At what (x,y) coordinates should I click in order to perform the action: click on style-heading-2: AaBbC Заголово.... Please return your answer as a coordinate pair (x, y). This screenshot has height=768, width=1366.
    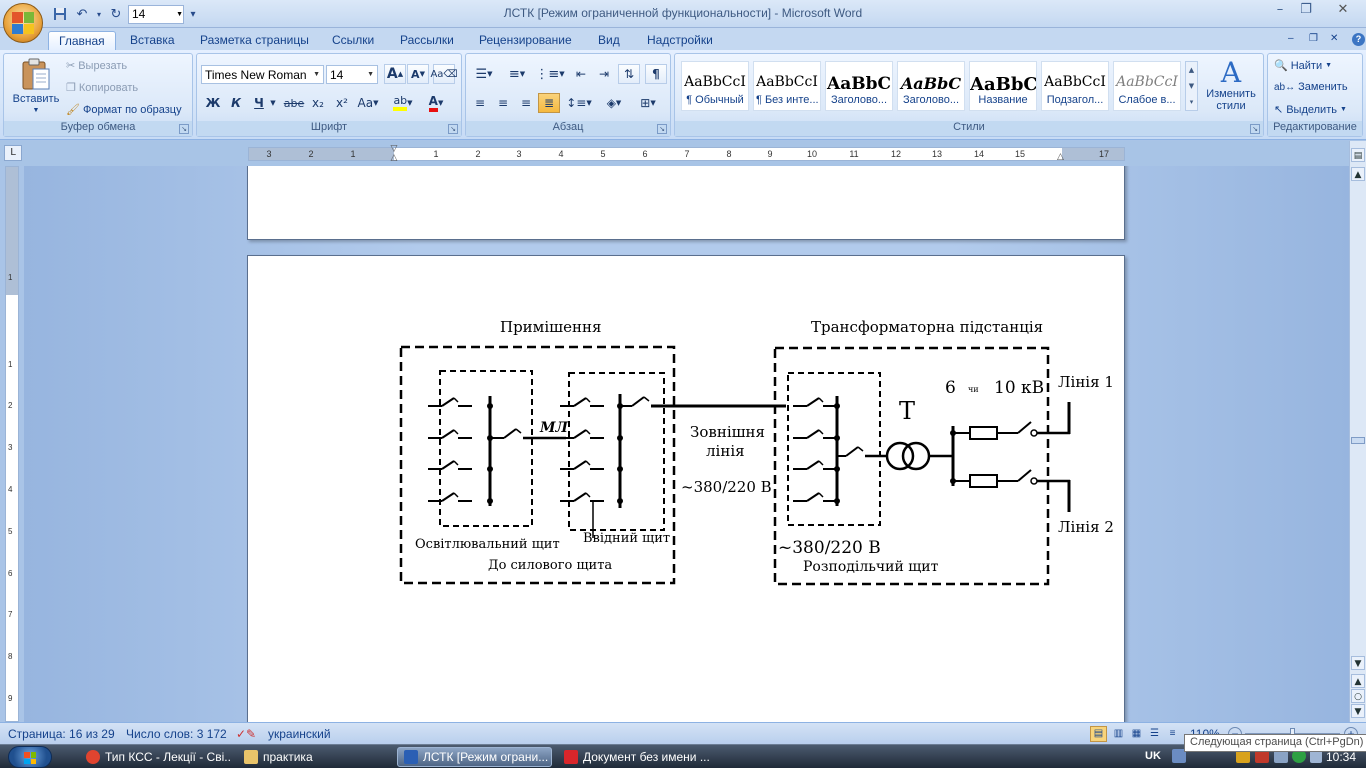
    Looking at the image, I should click on (931, 86).